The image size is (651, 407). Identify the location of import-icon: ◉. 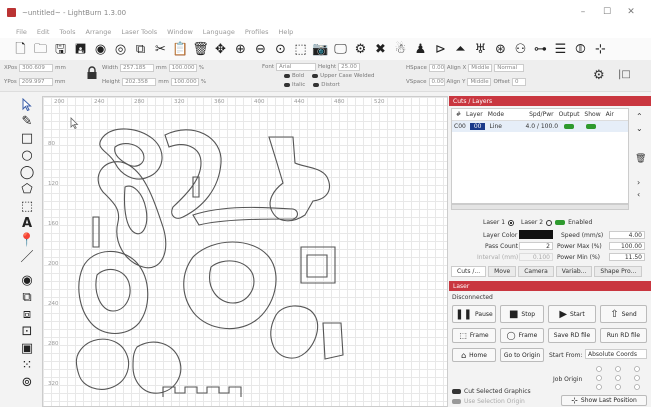
(100, 49).